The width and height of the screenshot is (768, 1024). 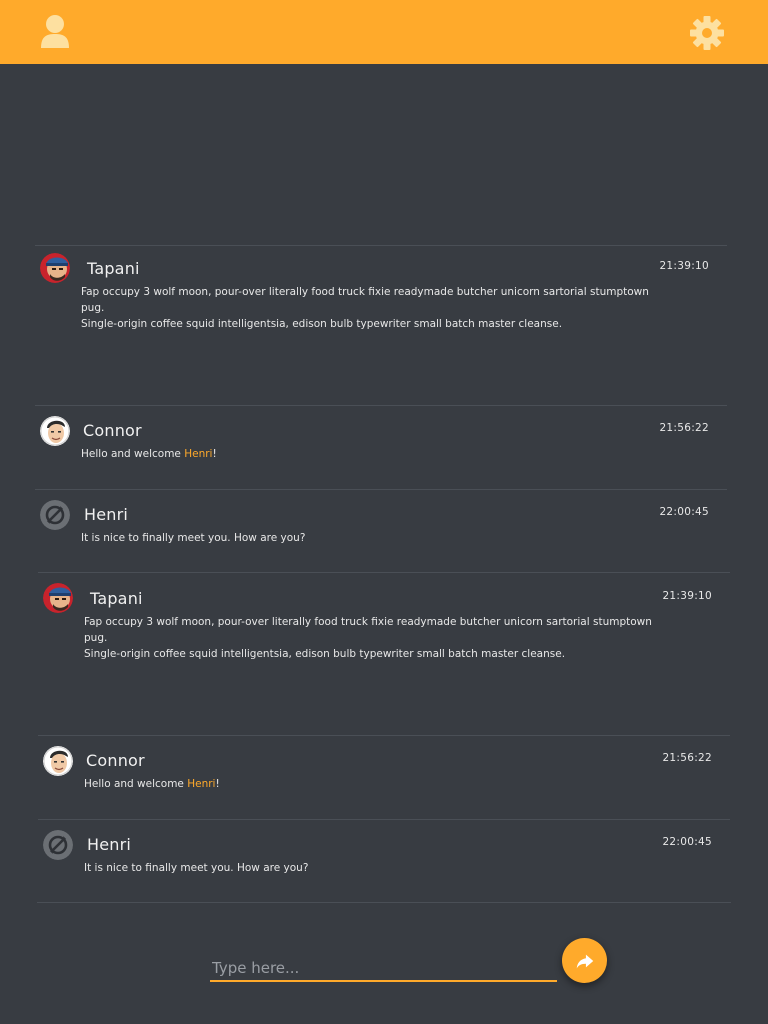 I want to click on send-button, so click(x=584, y=960).